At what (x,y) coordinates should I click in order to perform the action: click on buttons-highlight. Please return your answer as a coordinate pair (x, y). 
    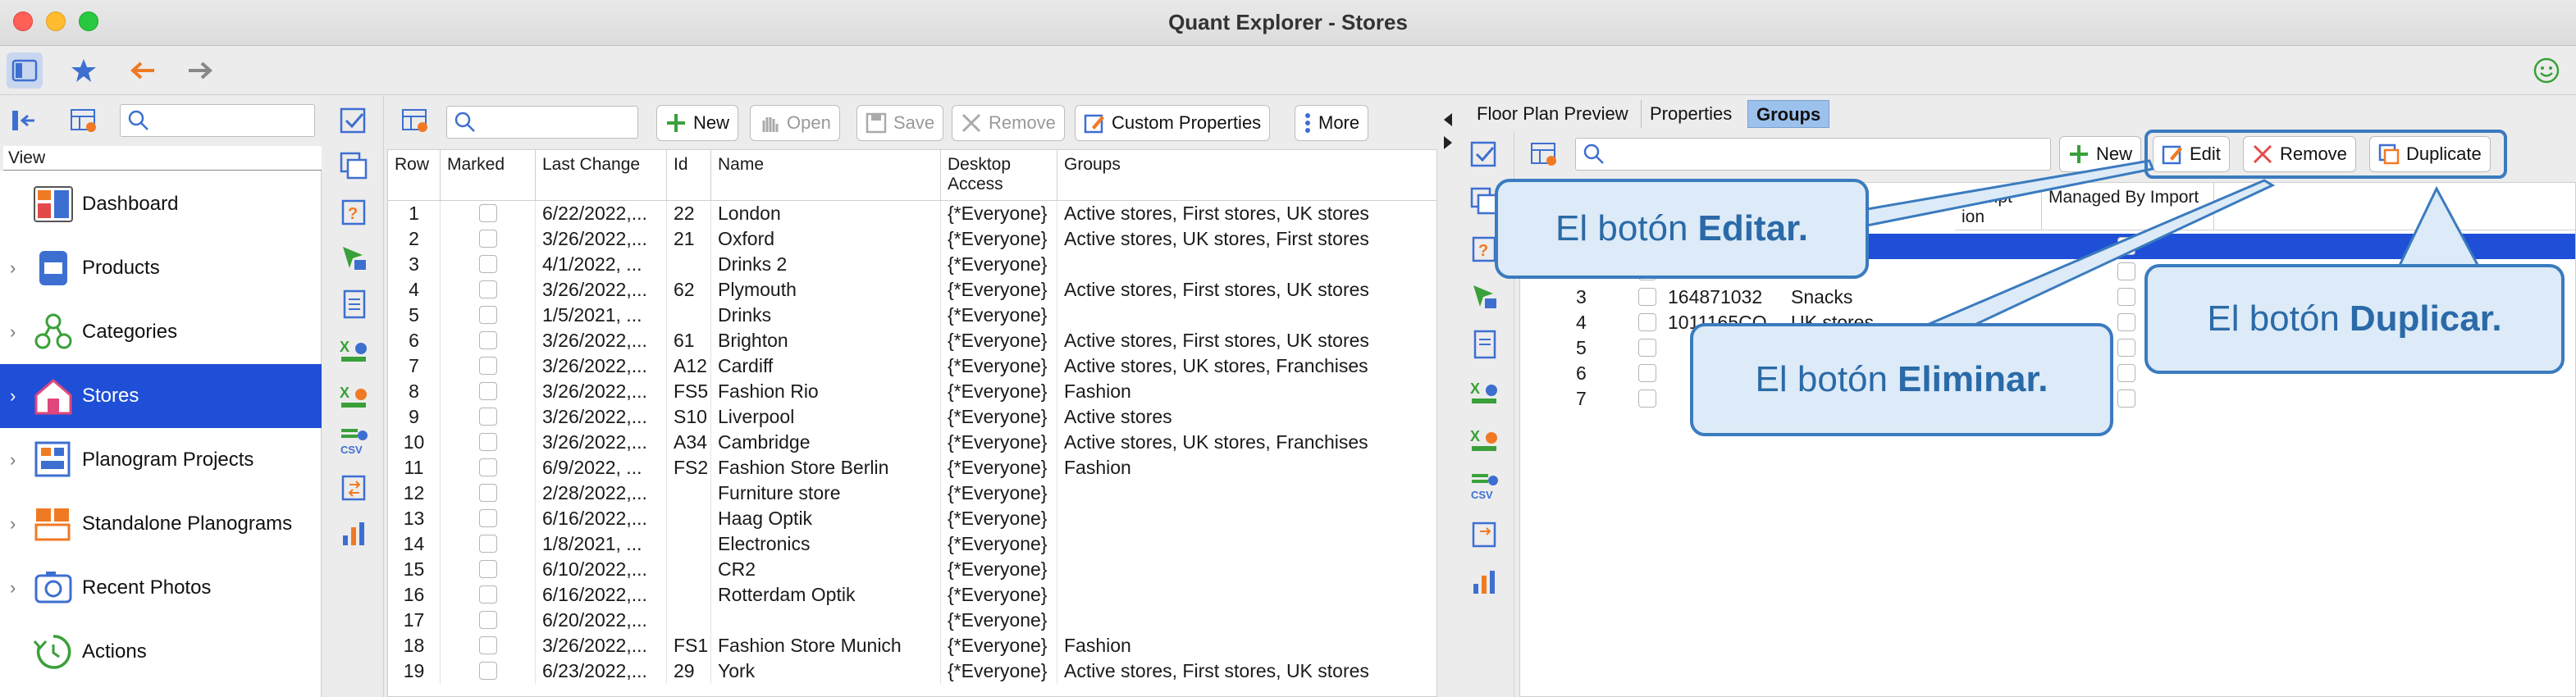
    Looking at the image, I should click on (2326, 154).